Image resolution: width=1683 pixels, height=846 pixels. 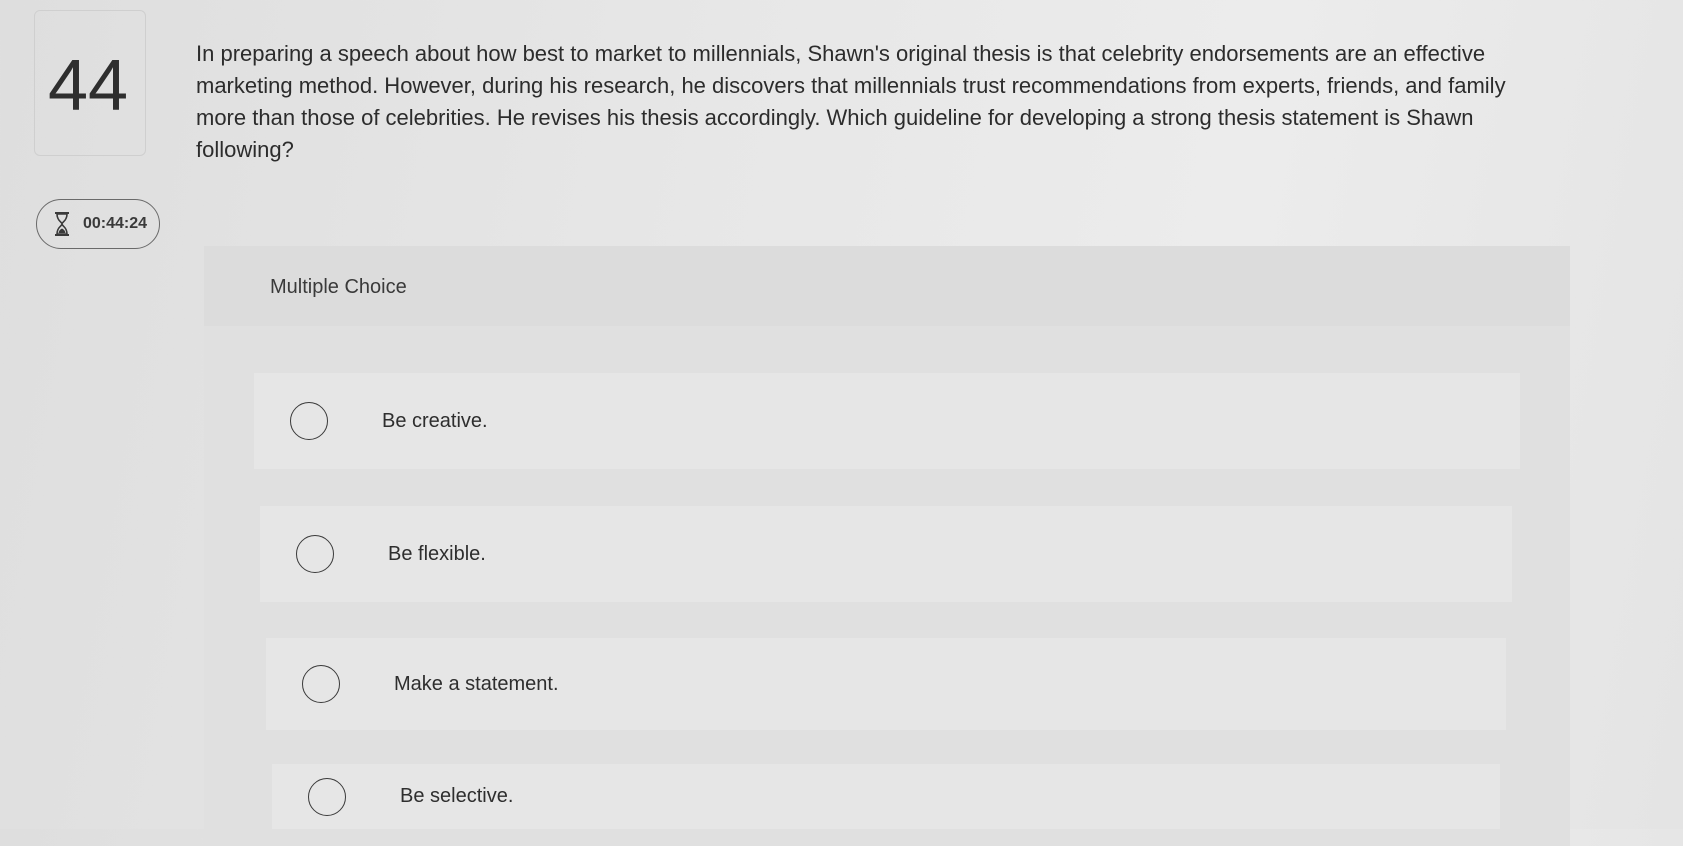 I want to click on timer-badge: 00:44:24, so click(x=98, y=224).